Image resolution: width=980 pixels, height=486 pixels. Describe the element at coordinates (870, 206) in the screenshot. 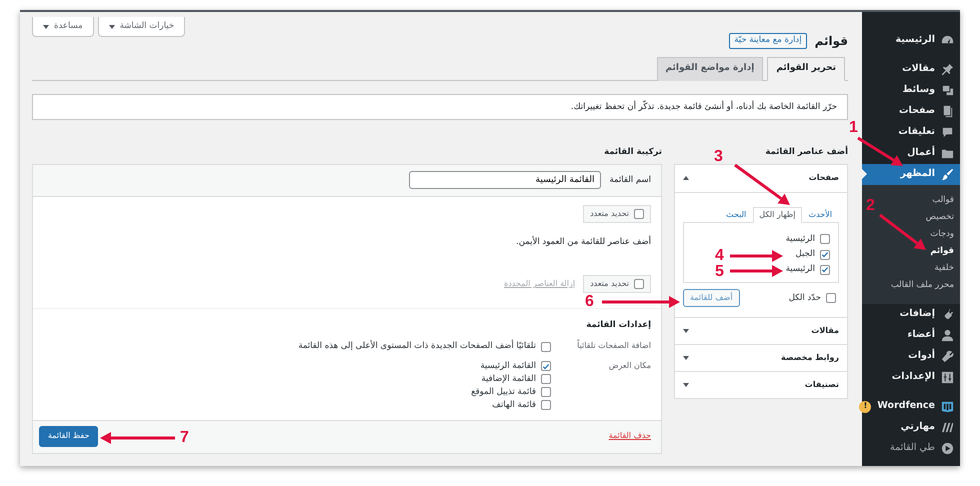

I see `step-number: 2` at that location.